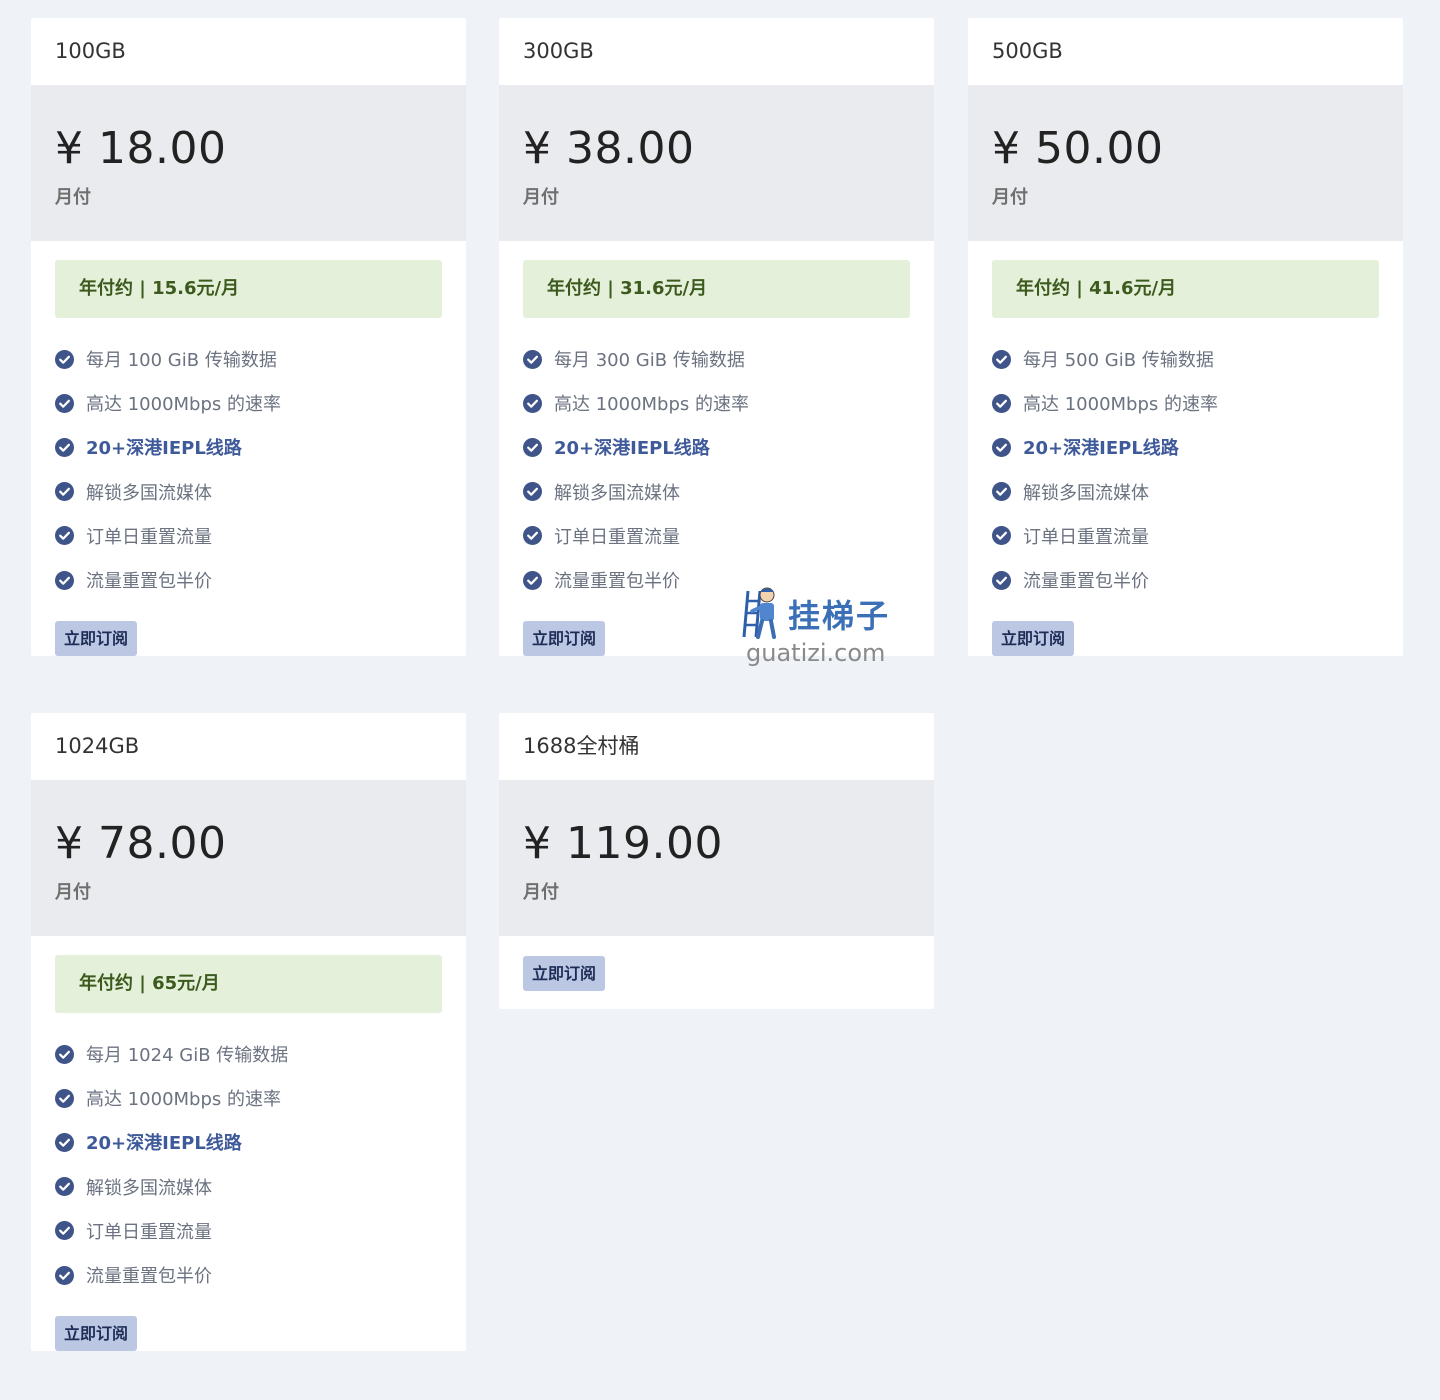  I want to click on feature-item: 每月 500 GiB 传输数据, so click(1185, 359).